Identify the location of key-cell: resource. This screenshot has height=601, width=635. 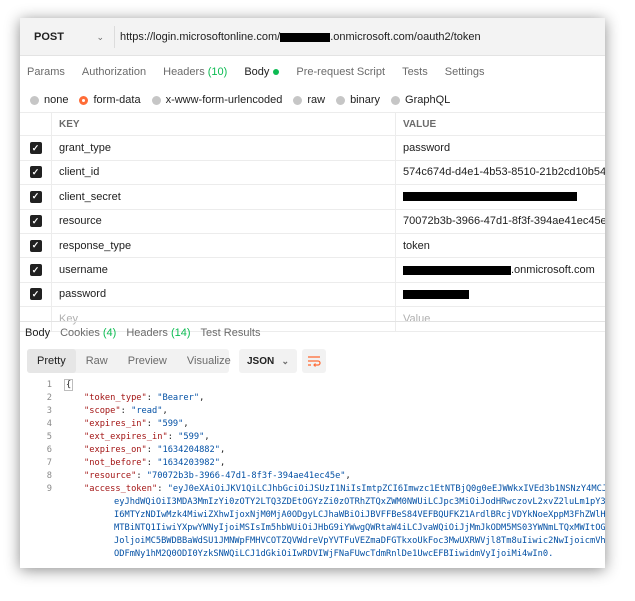
(224, 221).